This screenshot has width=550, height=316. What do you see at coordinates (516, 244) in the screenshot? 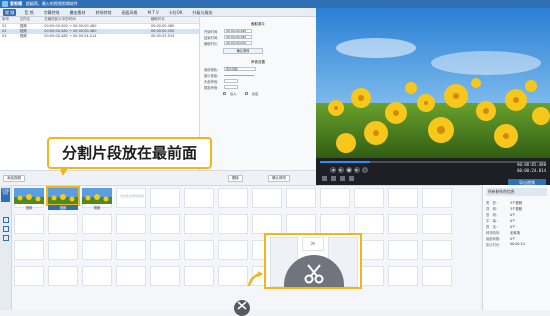
I see `info-row: 影片时长： 00:00:24` at bounding box center [516, 244].